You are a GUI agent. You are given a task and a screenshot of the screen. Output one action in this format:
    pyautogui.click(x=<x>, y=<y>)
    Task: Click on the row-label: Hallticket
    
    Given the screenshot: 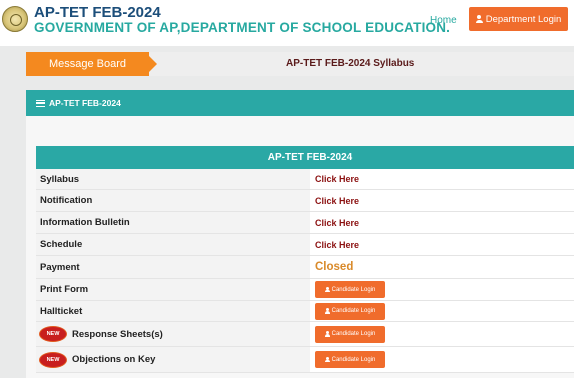 What is the action you would take?
    pyautogui.click(x=61, y=311)
    